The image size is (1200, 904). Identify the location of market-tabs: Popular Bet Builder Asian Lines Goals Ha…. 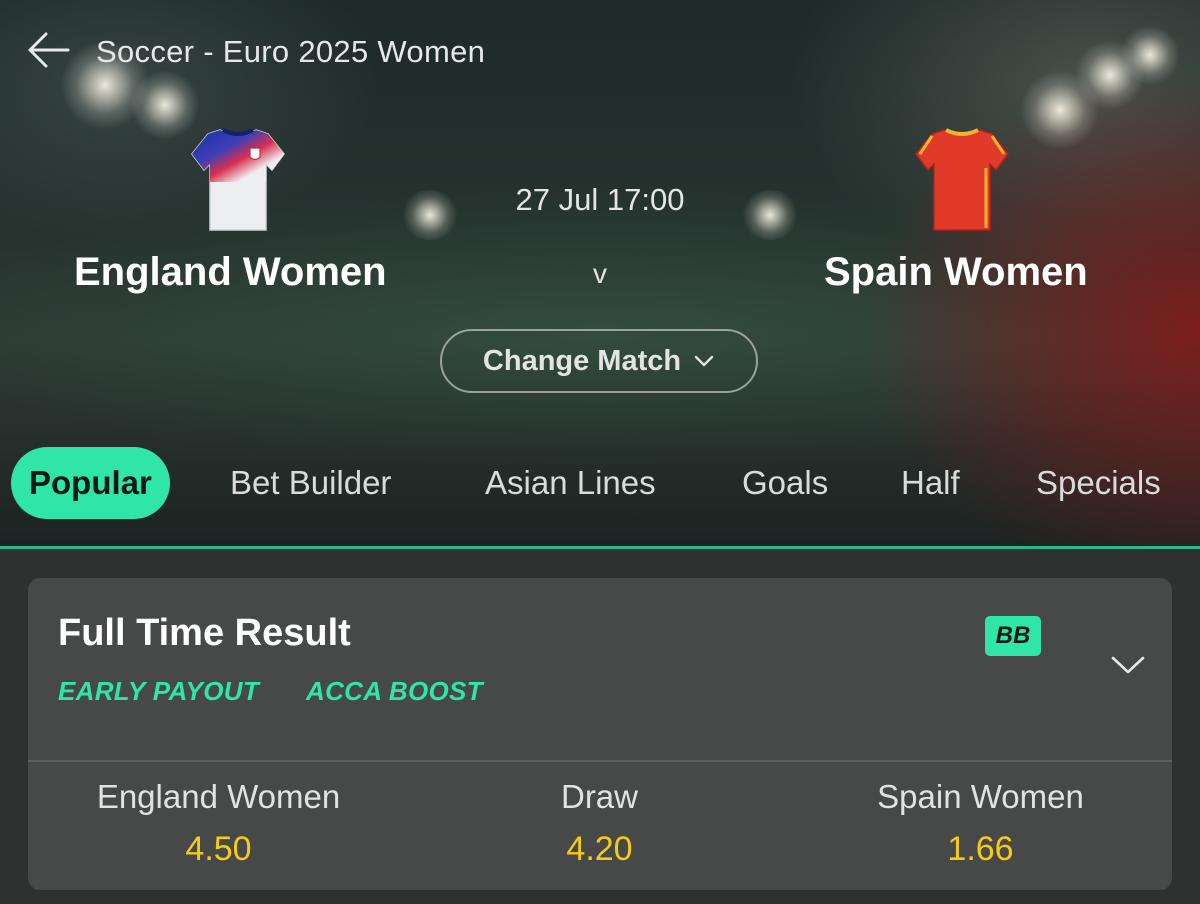
(600, 483).